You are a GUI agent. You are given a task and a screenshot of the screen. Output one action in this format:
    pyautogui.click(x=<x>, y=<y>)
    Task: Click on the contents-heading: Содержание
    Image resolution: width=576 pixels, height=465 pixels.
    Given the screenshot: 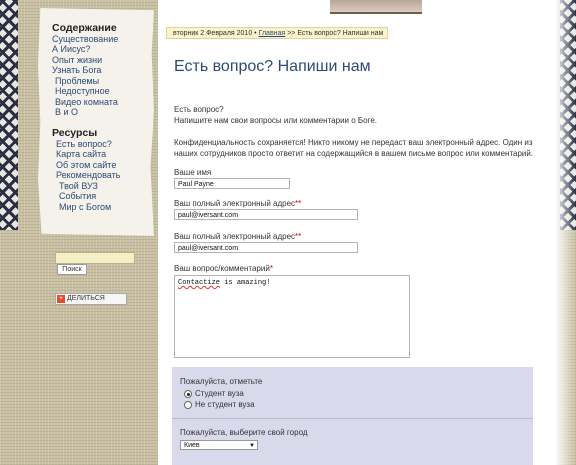 What is the action you would take?
    pyautogui.click(x=84, y=28)
    